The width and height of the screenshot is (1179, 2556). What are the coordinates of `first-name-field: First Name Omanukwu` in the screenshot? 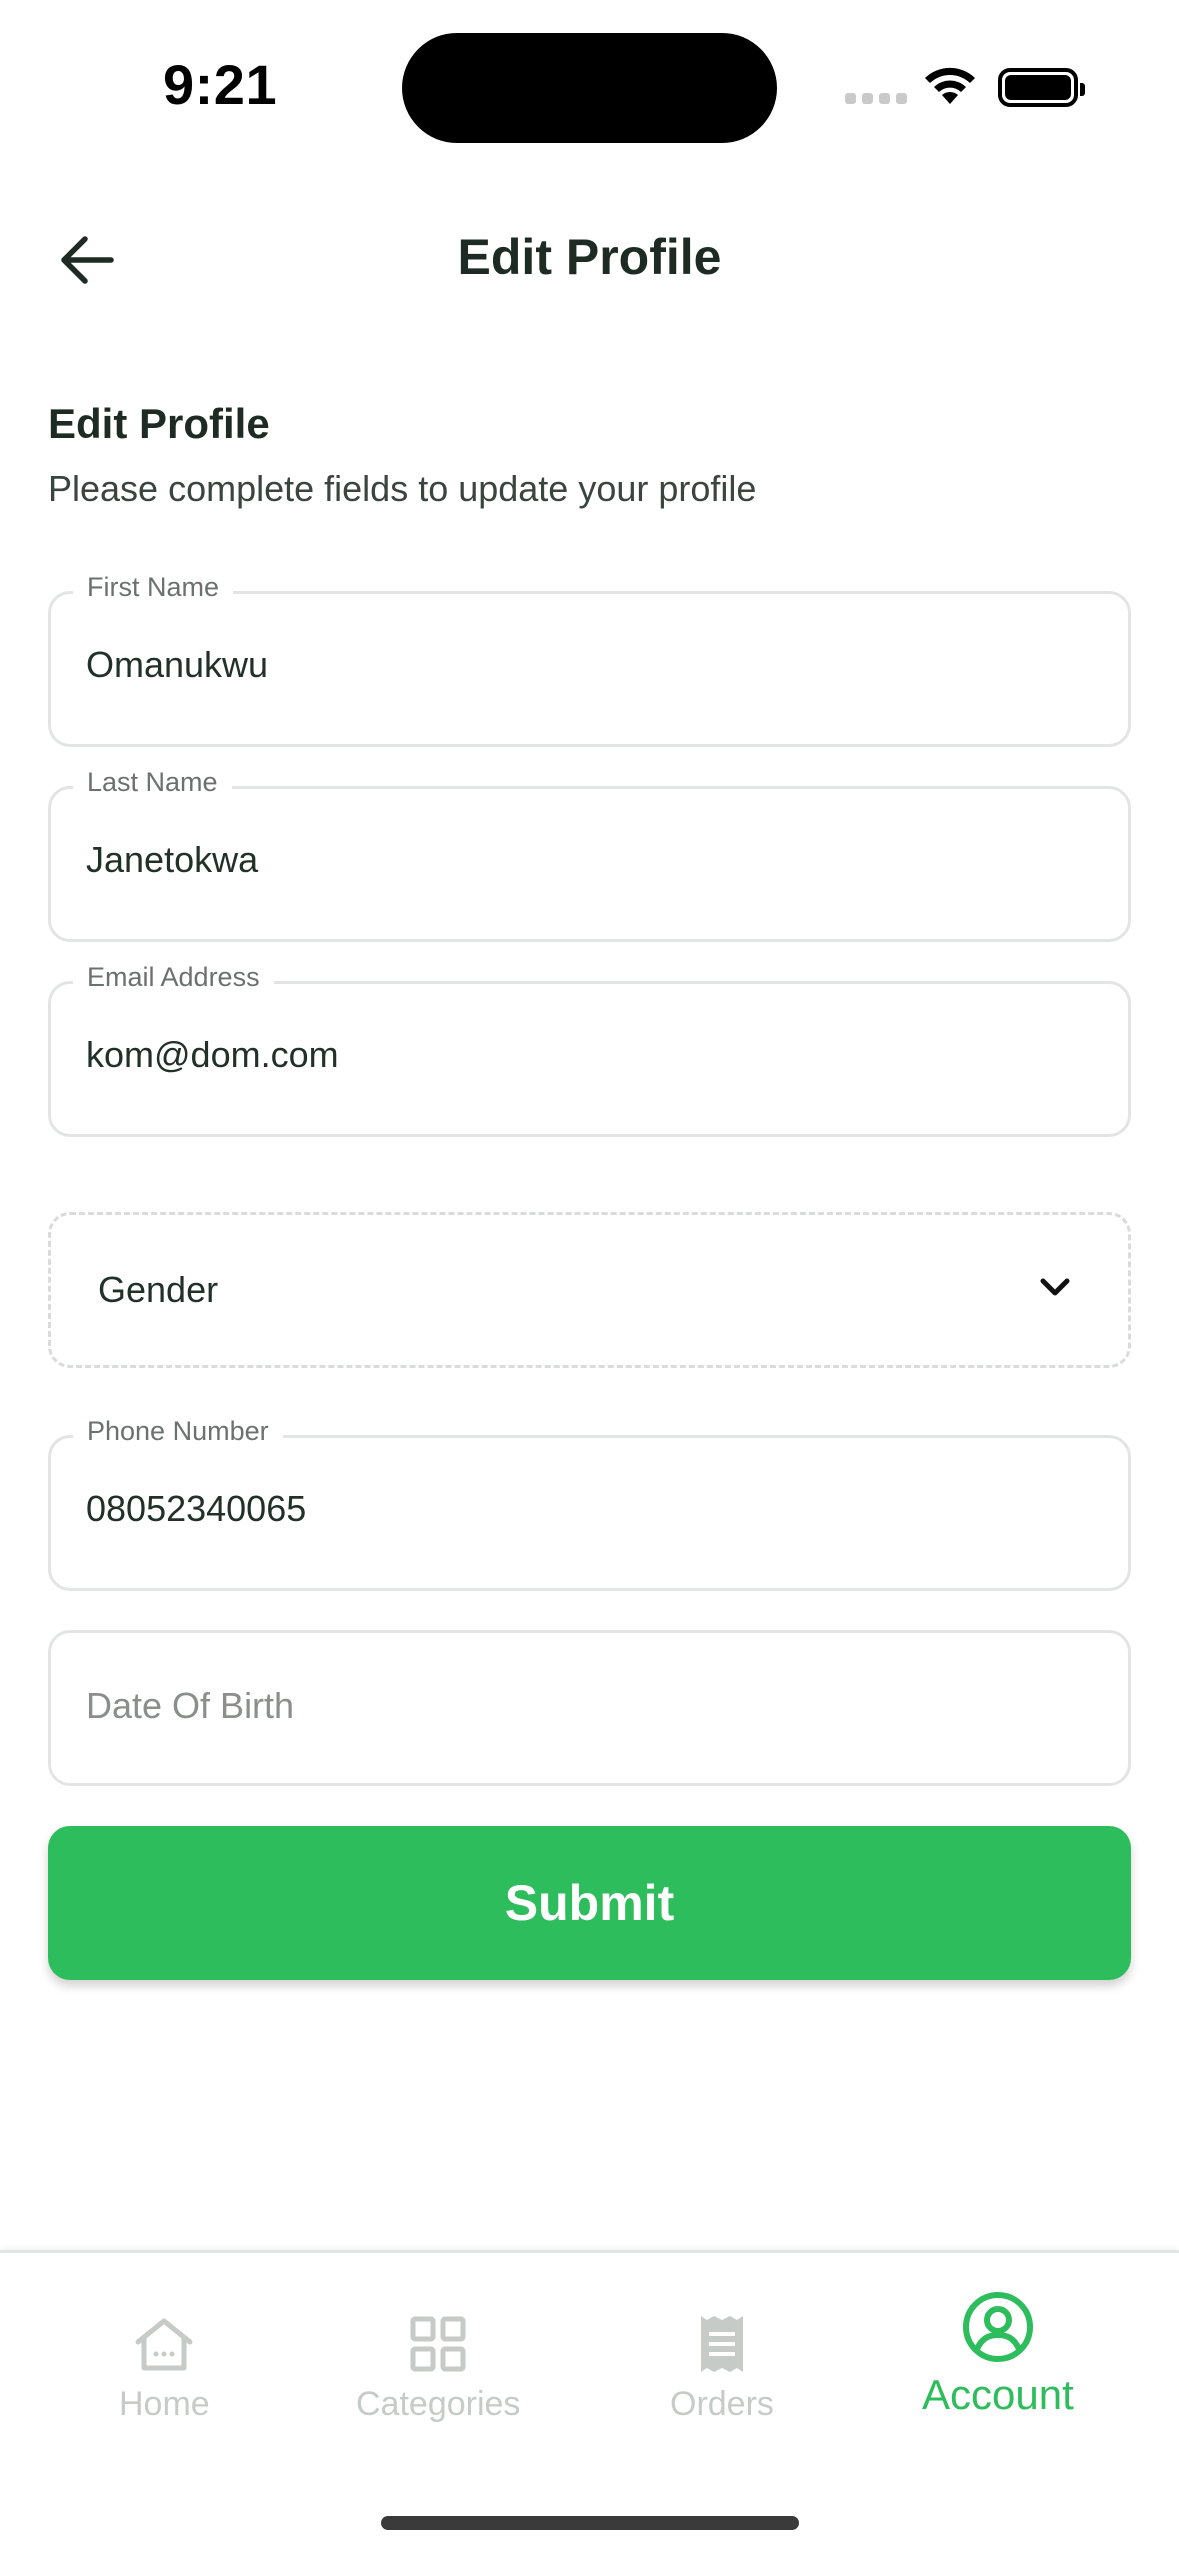 It's located at (589, 659).